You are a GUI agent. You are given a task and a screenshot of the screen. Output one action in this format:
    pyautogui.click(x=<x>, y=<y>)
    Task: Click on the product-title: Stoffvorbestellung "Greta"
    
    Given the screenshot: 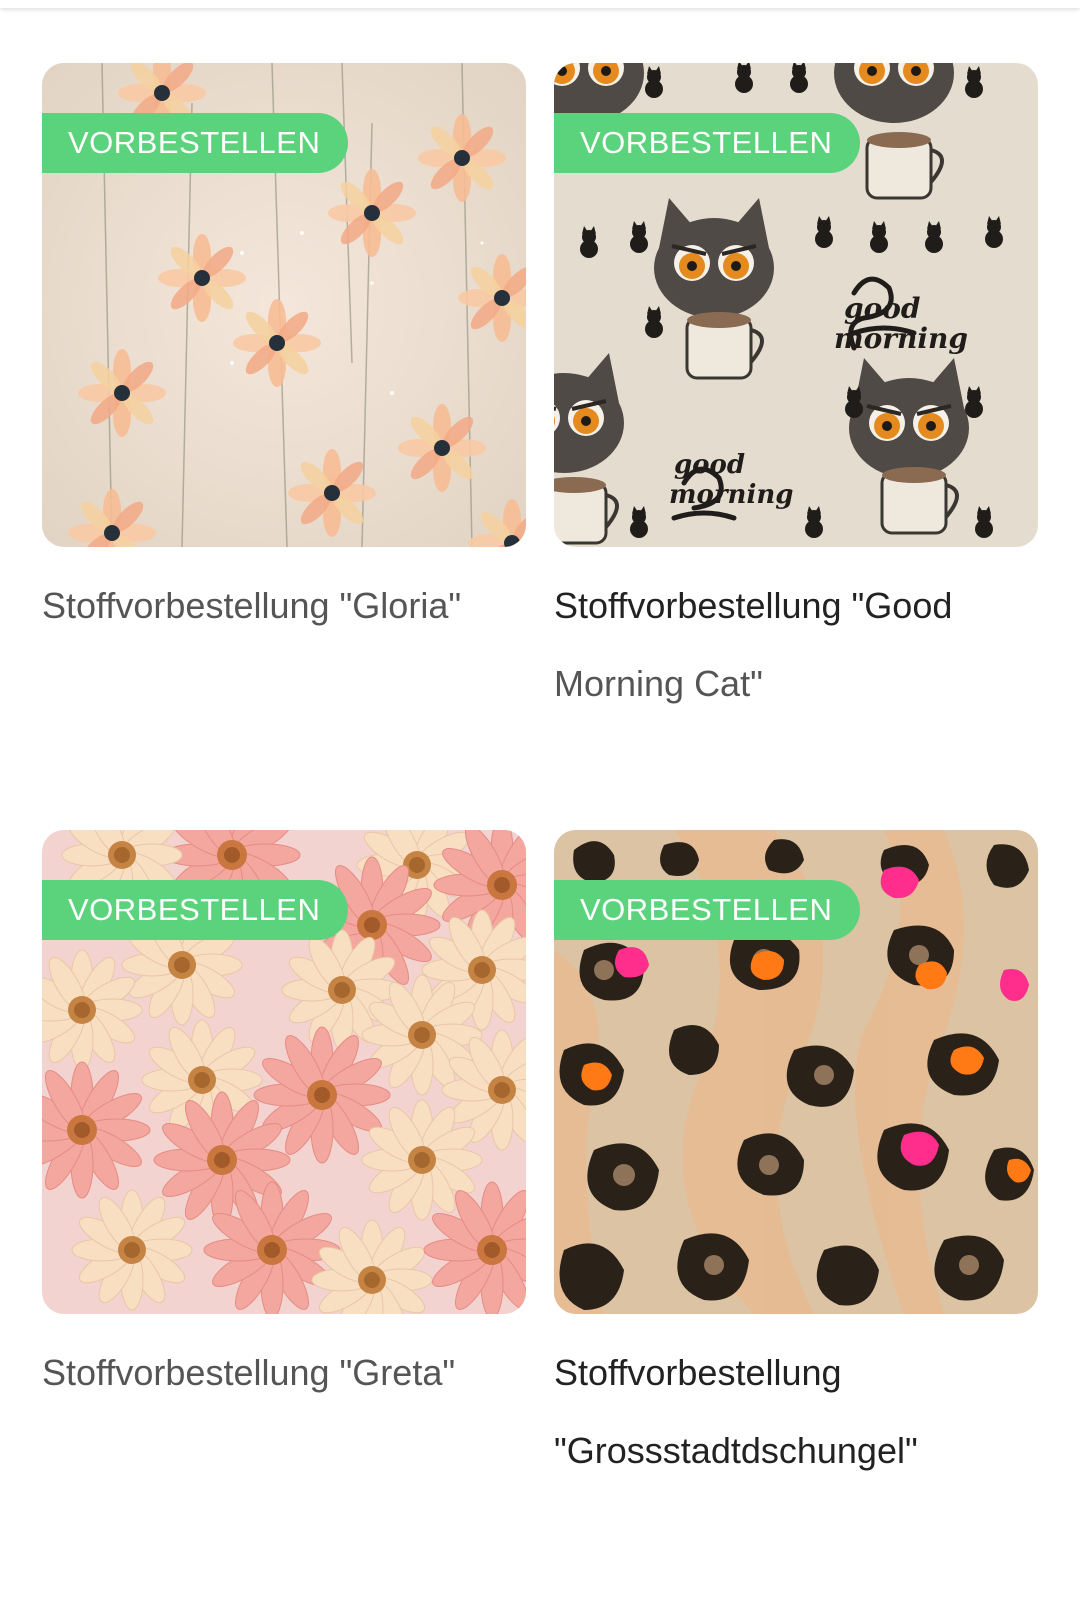 What is the action you would take?
    pyautogui.click(x=284, y=1373)
    